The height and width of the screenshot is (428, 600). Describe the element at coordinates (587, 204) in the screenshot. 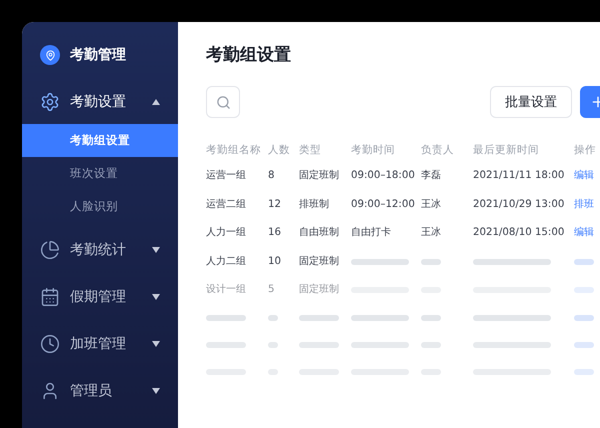

I see `action-link: 排班` at that location.